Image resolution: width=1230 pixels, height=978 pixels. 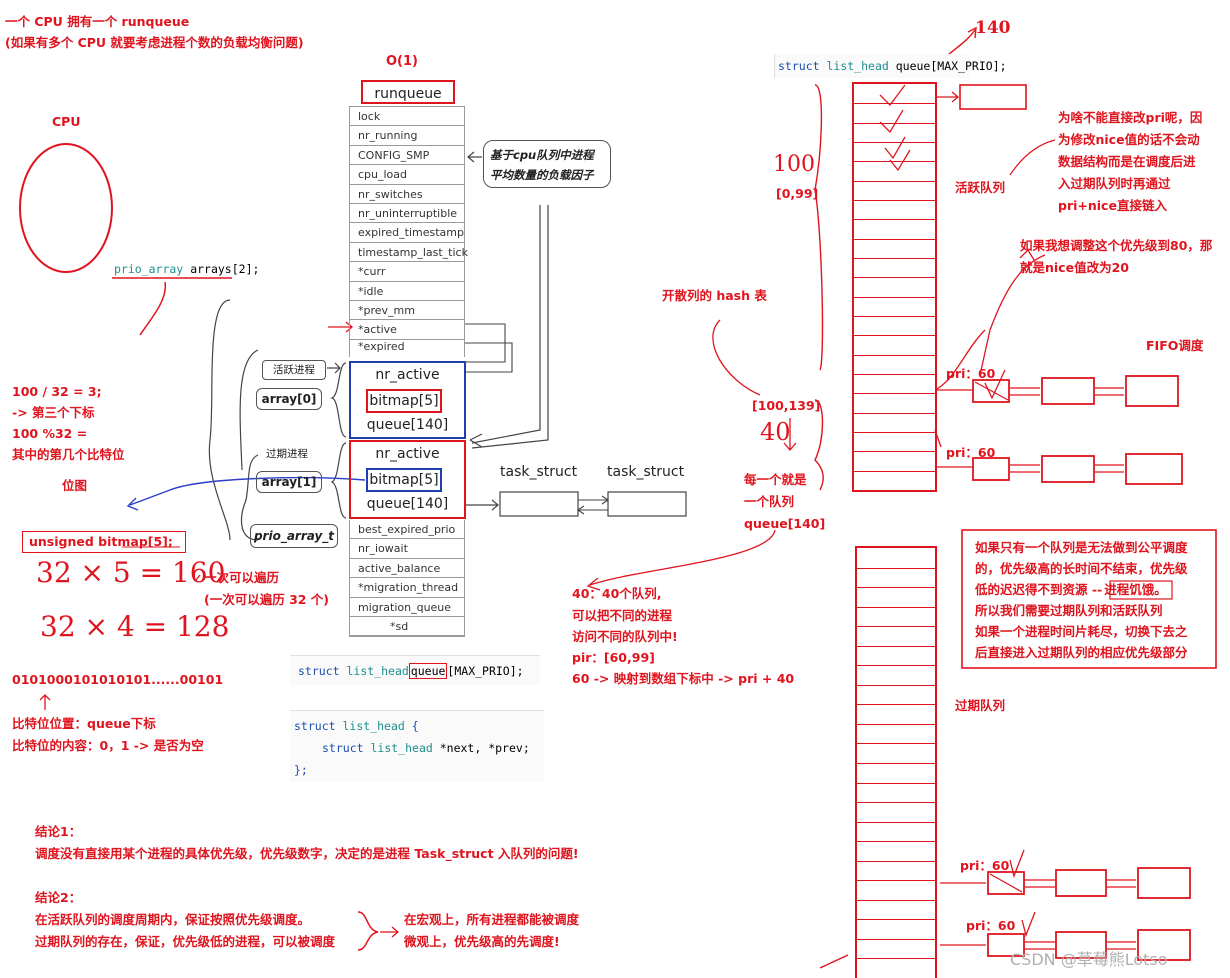 I want to click on fairness-line3: 低的迟迟得不到资源 --, so click(x=1039, y=589).